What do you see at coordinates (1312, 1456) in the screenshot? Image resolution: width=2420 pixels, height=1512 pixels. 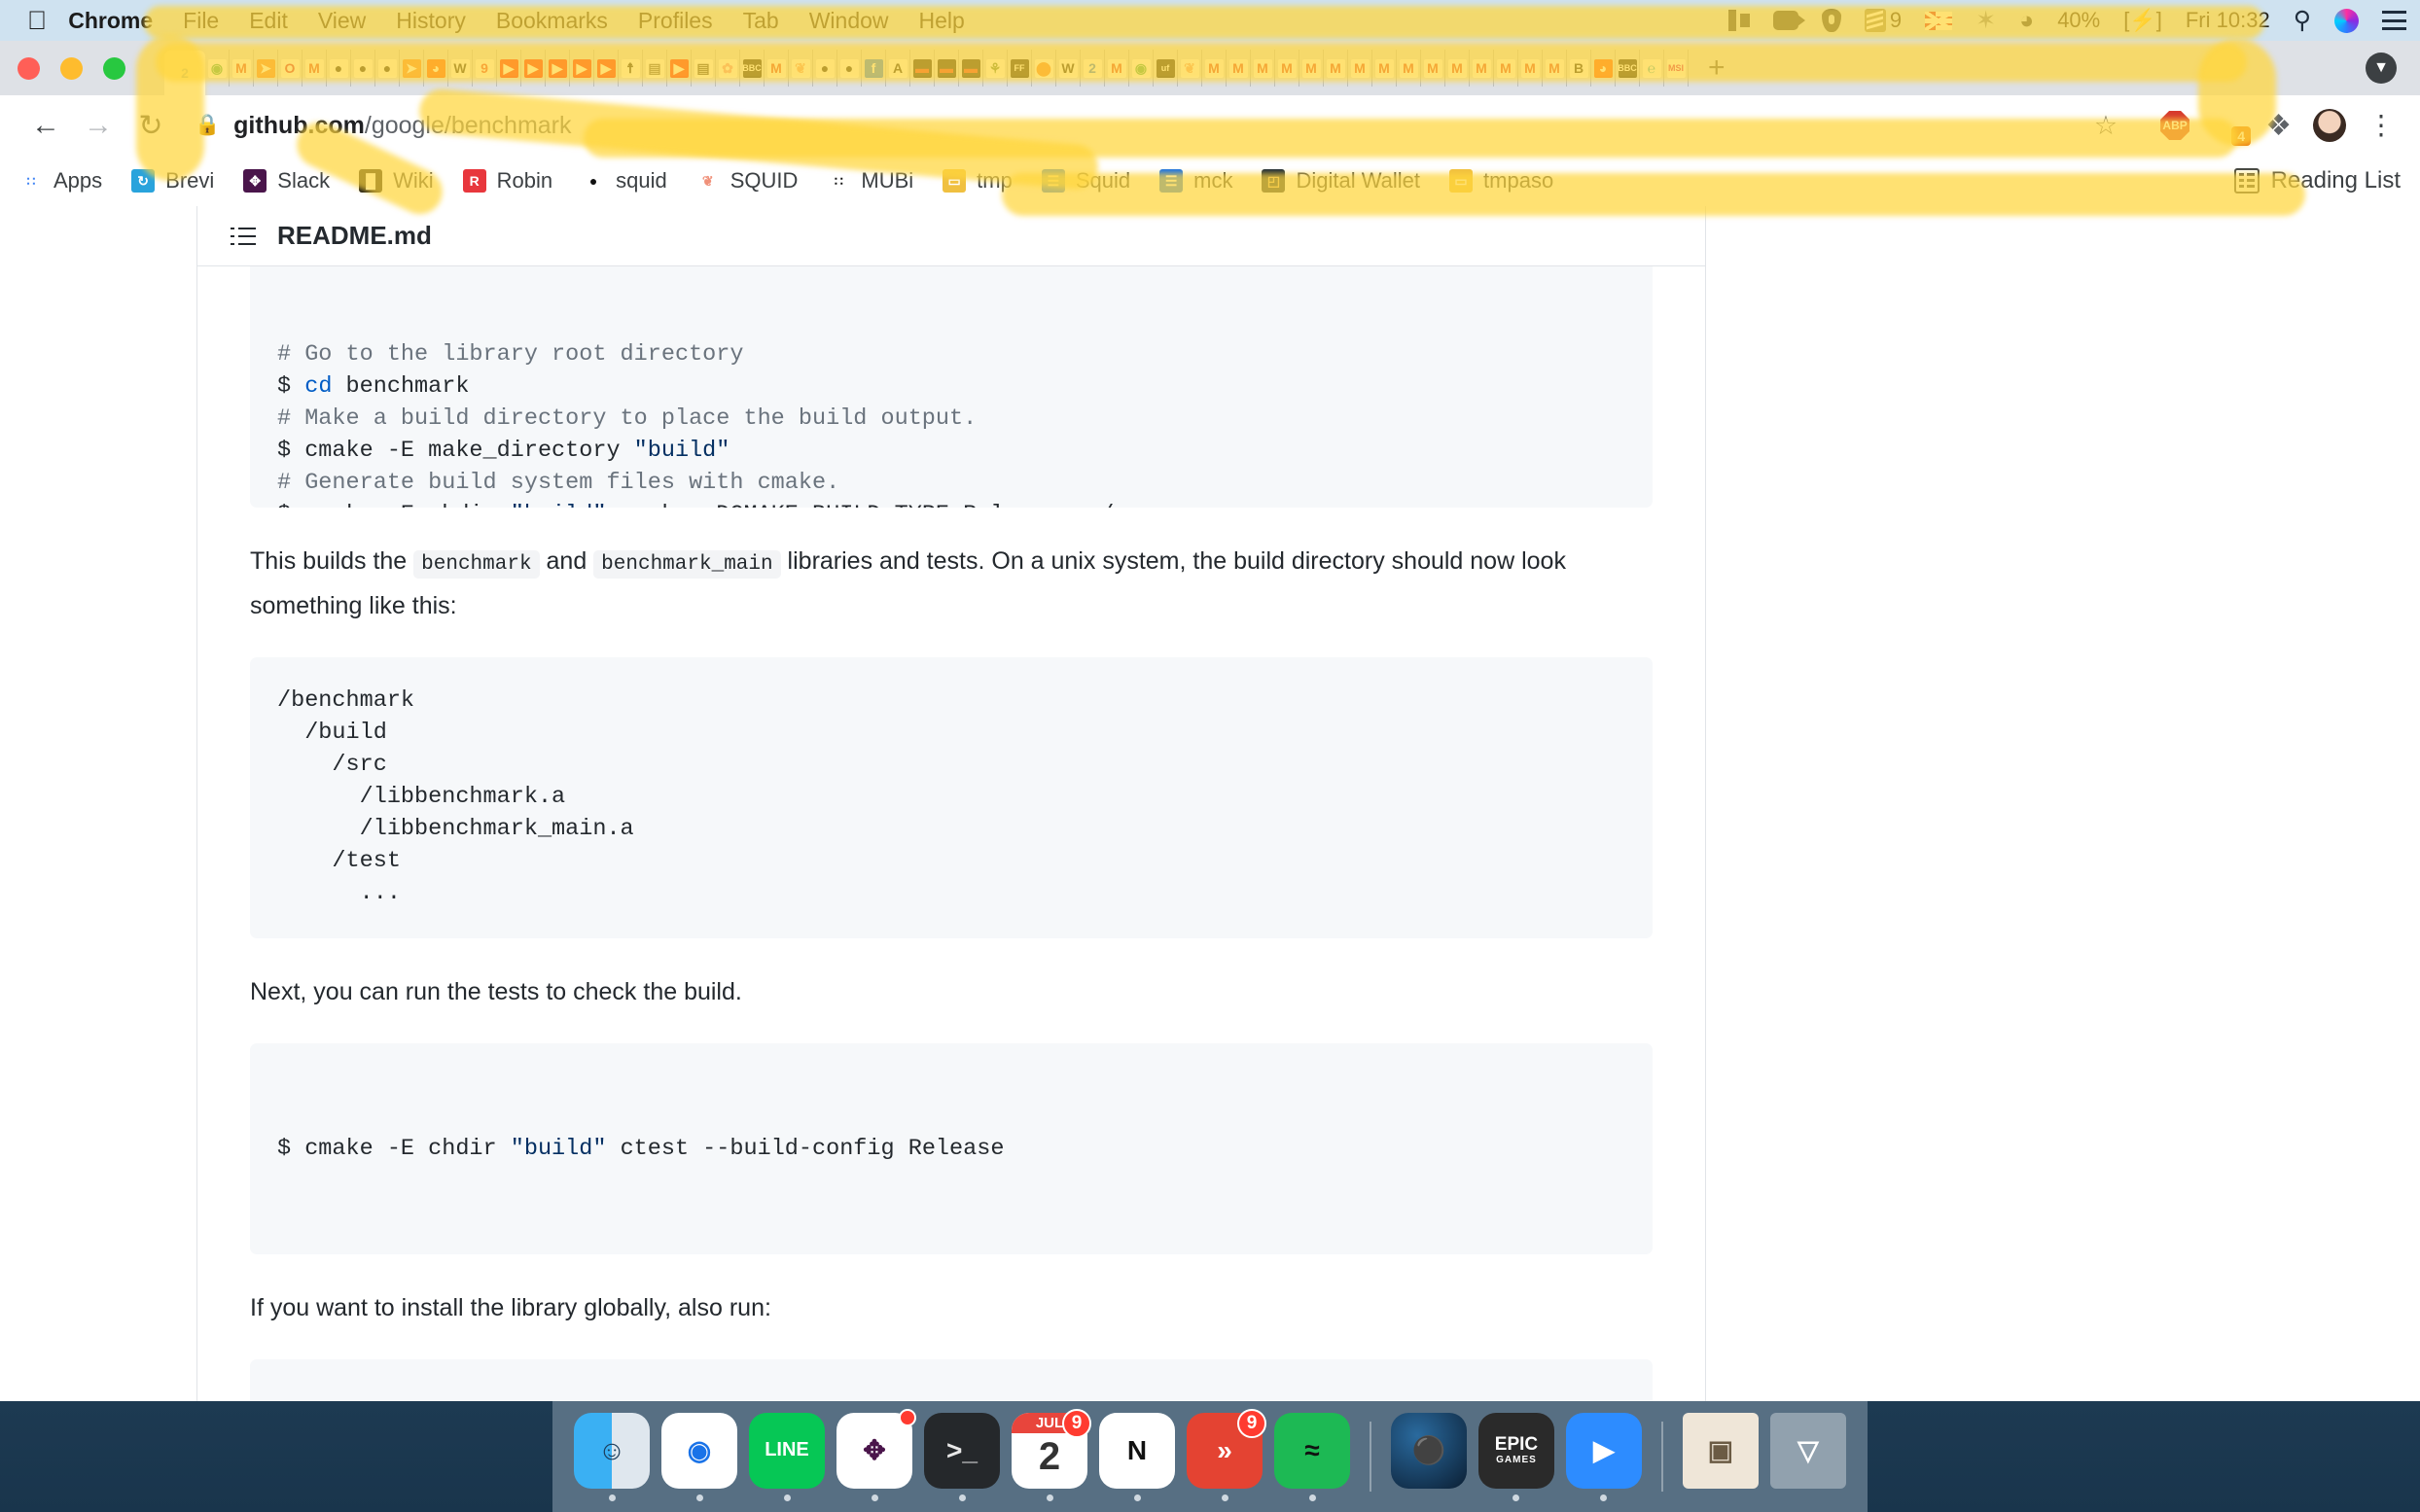 I see `dock-item-spotify: ≈` at bounding box center [1312, 1456].